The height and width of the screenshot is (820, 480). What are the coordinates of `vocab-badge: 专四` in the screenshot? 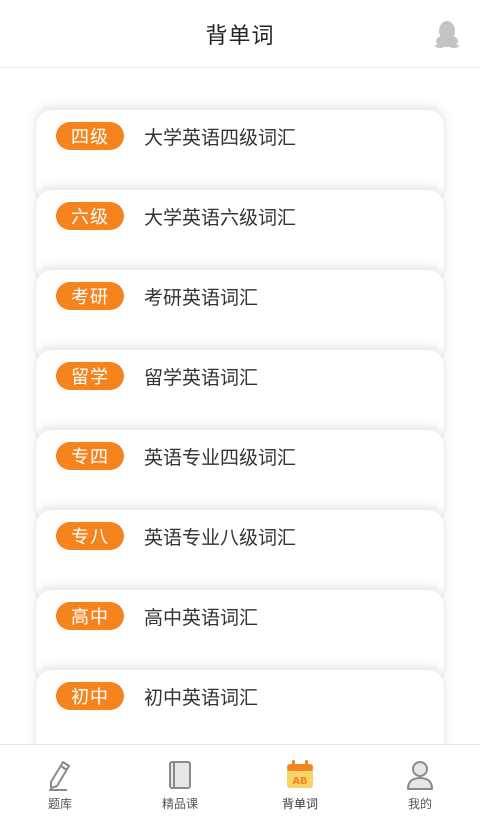 It's located at (90, 456).